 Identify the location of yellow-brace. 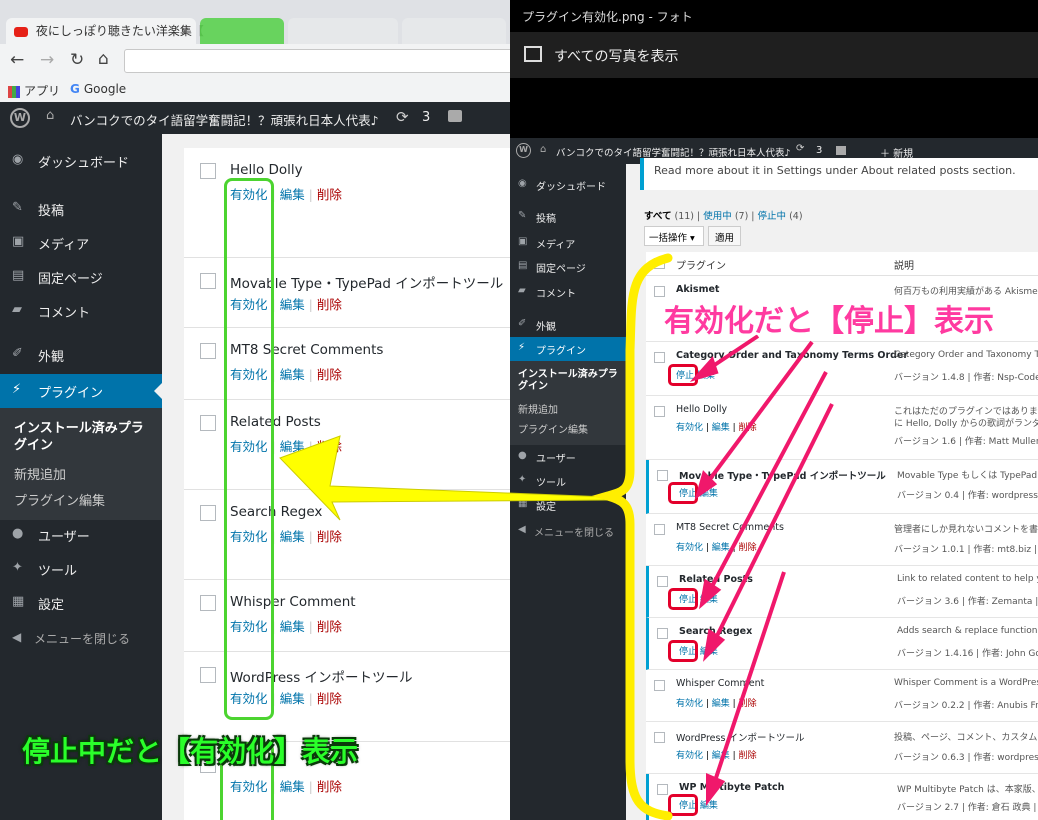
(632, 536).